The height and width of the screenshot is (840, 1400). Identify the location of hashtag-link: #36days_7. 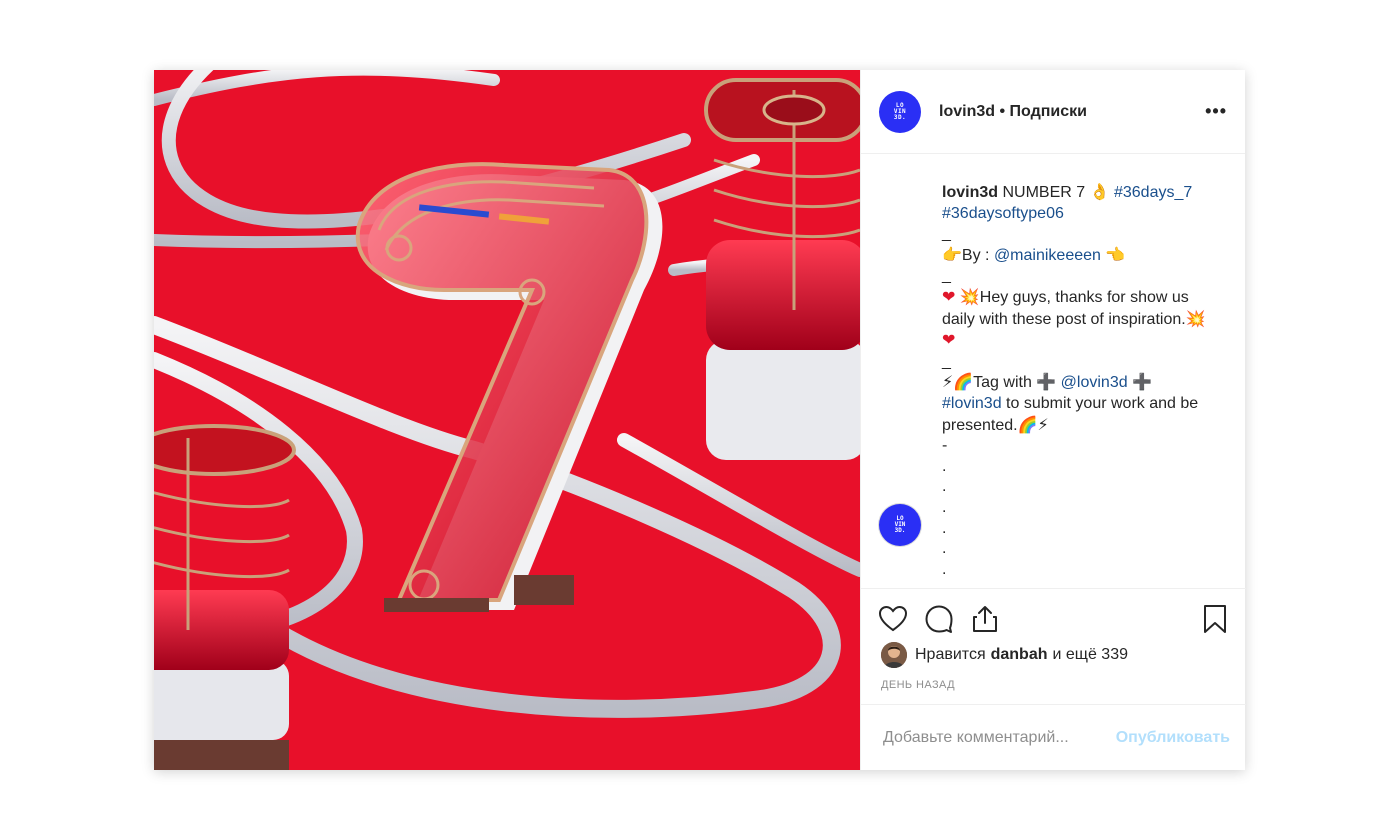
(1153, 192).